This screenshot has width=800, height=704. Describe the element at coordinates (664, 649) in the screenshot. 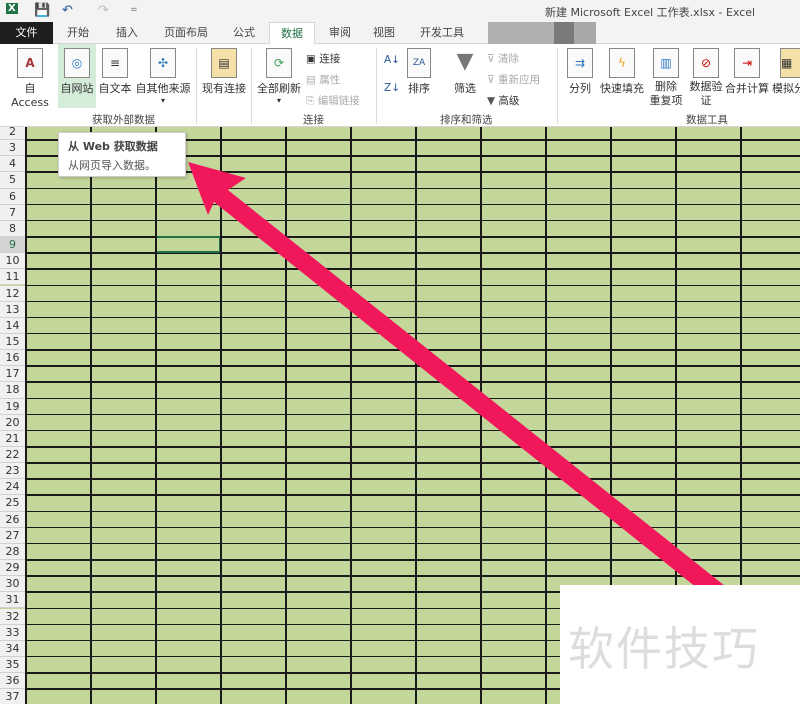

I see `watermark-text: 软件技巧` at that location.